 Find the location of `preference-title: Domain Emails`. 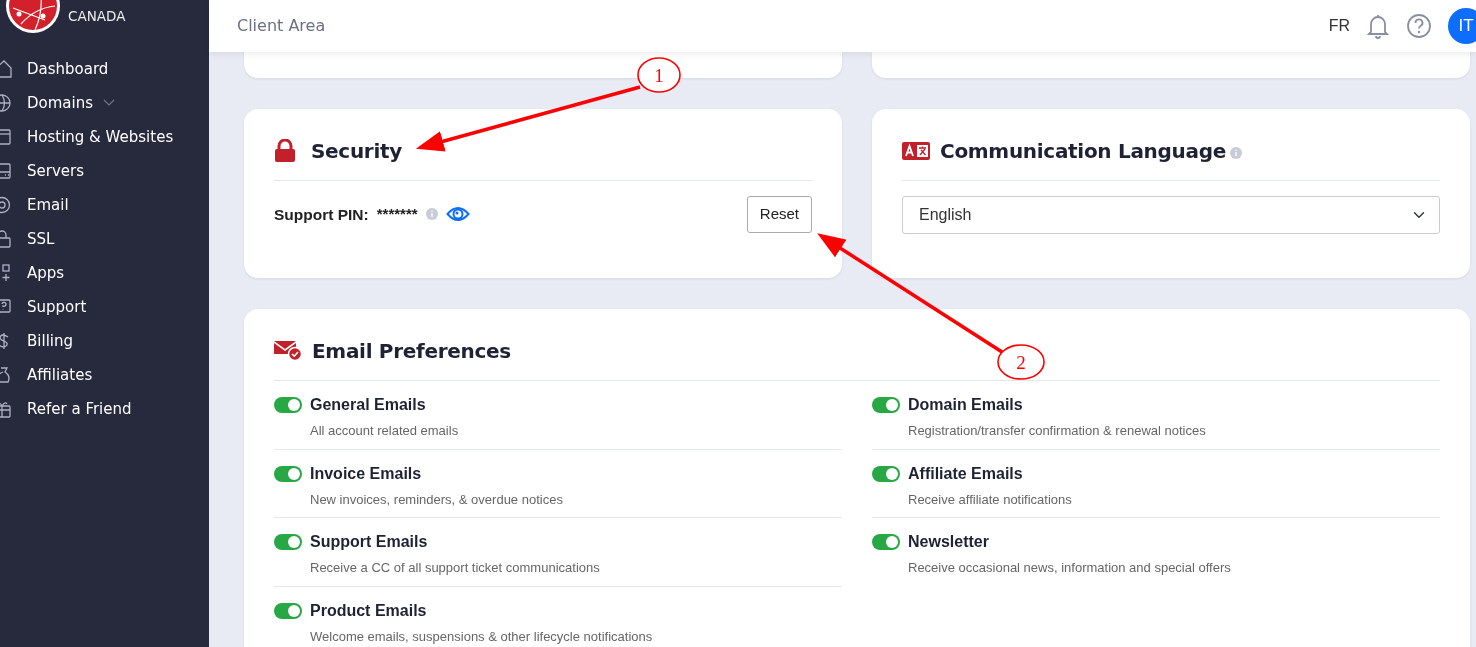

preference-title: Domain Emails is located at coordinates (965, 405).